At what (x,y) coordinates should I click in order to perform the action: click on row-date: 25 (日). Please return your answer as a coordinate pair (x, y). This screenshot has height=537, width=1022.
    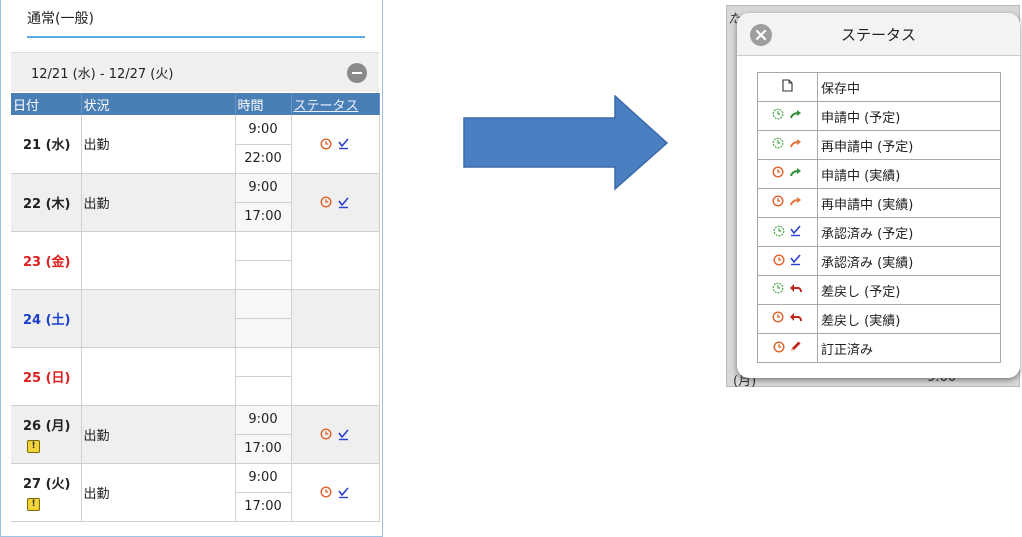
    Looking at the image, I should click on (46, 376).